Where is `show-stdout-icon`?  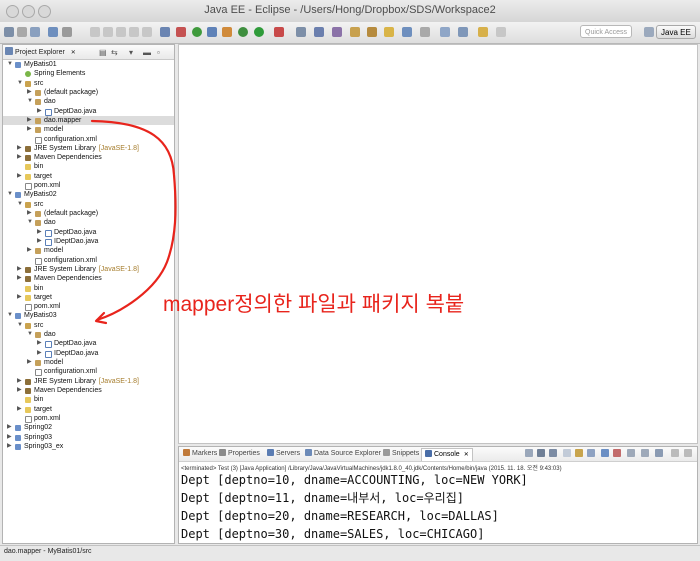
show-stdout-icon is located at coordinates (605, 453).